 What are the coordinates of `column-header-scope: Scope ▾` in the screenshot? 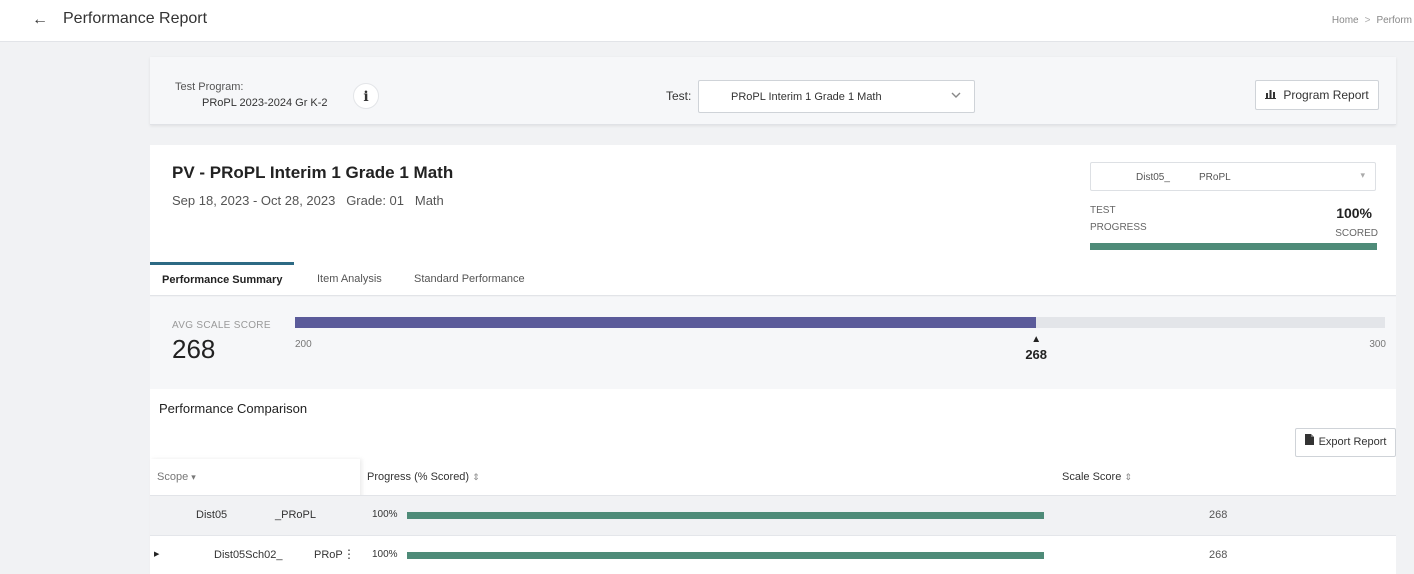 It's located at (176, 477).